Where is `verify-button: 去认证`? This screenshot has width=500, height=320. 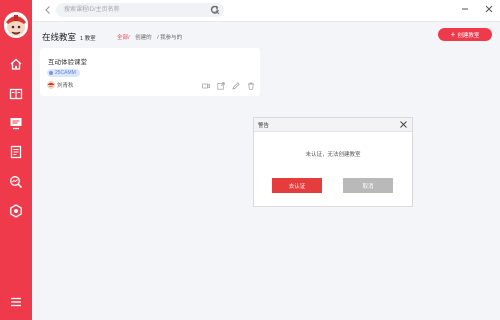 verify-button: 去认证 is located at coordinates (297, 185).